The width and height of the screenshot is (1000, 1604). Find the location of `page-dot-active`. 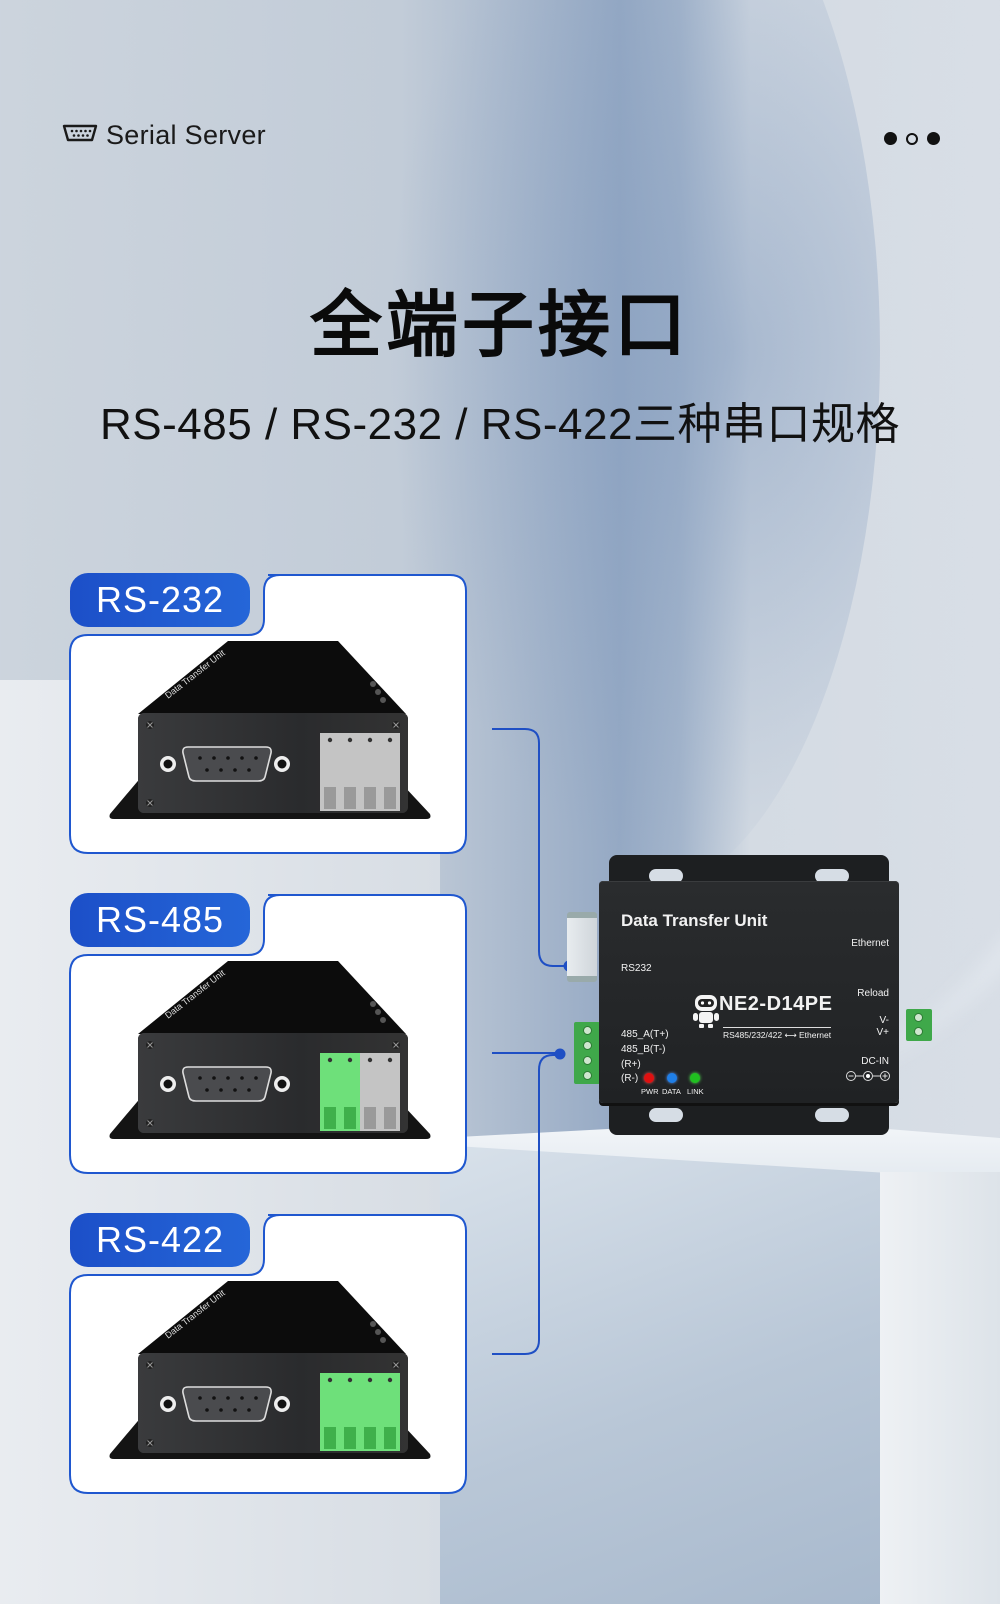

page-dot-active is located at coordinates (912, 138).